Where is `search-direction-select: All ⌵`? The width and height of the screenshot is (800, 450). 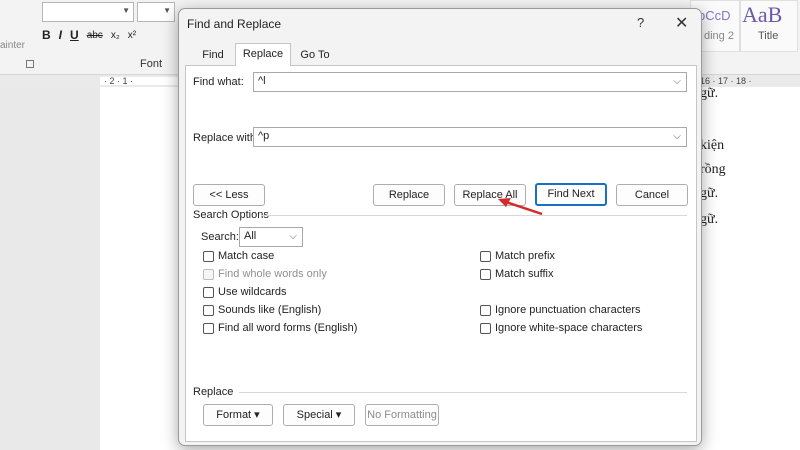
search-direction-select: All ⌵ is located at coordinates (271, 237).